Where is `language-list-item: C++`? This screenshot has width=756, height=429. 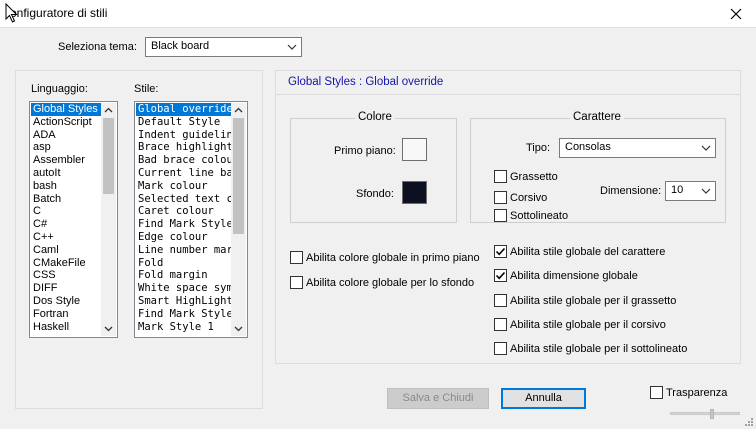 language-list-item: C++ is located at coordinates (66, 237).